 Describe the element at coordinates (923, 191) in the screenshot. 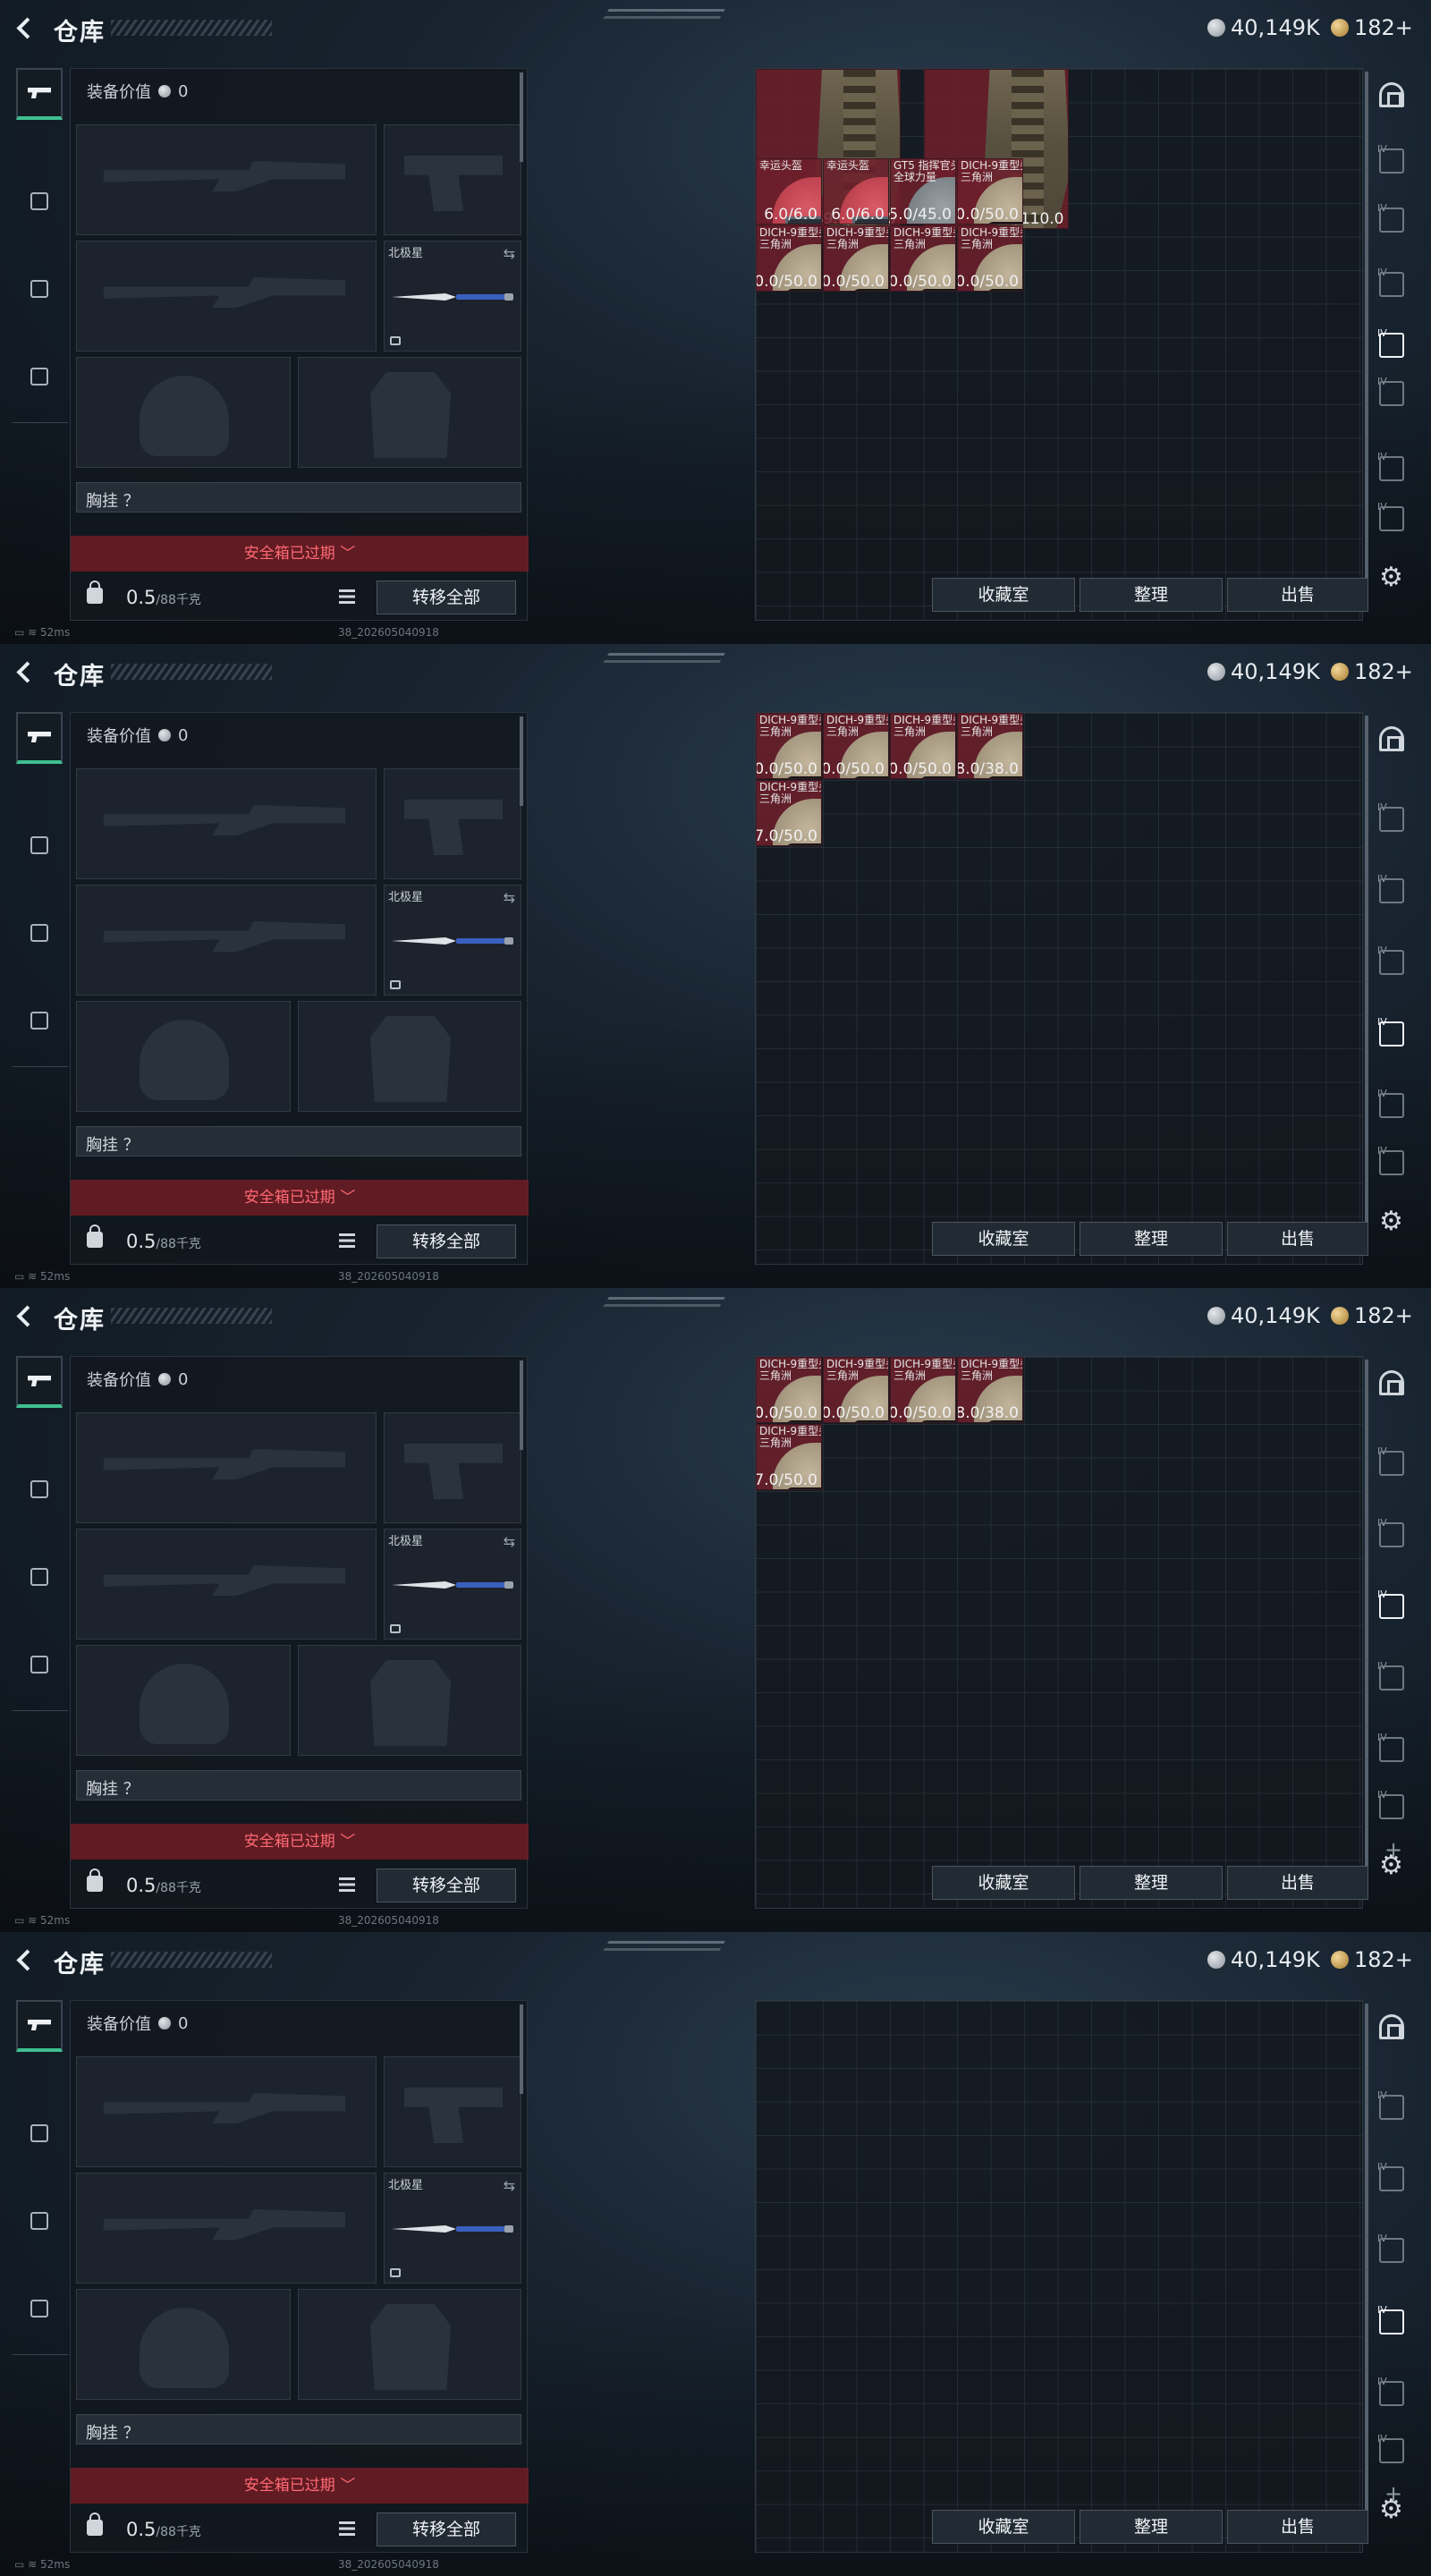

I see `helmet-item: GT5 指挥官头盔 全球力量 45.0/45.0` at that location.